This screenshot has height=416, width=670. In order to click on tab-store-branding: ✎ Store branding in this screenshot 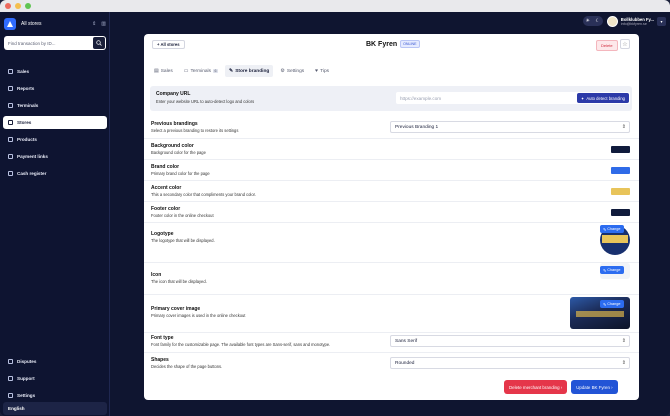, I will do `click(249, 71)`.